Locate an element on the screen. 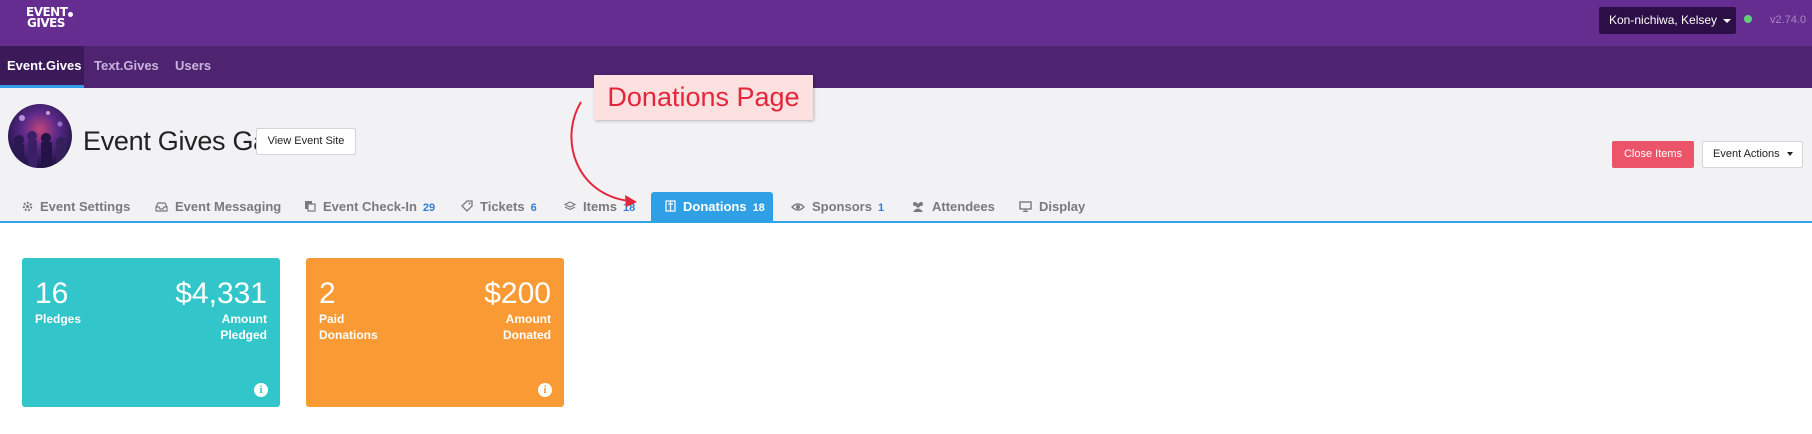  users-icon is located at coordinates (918, 207).